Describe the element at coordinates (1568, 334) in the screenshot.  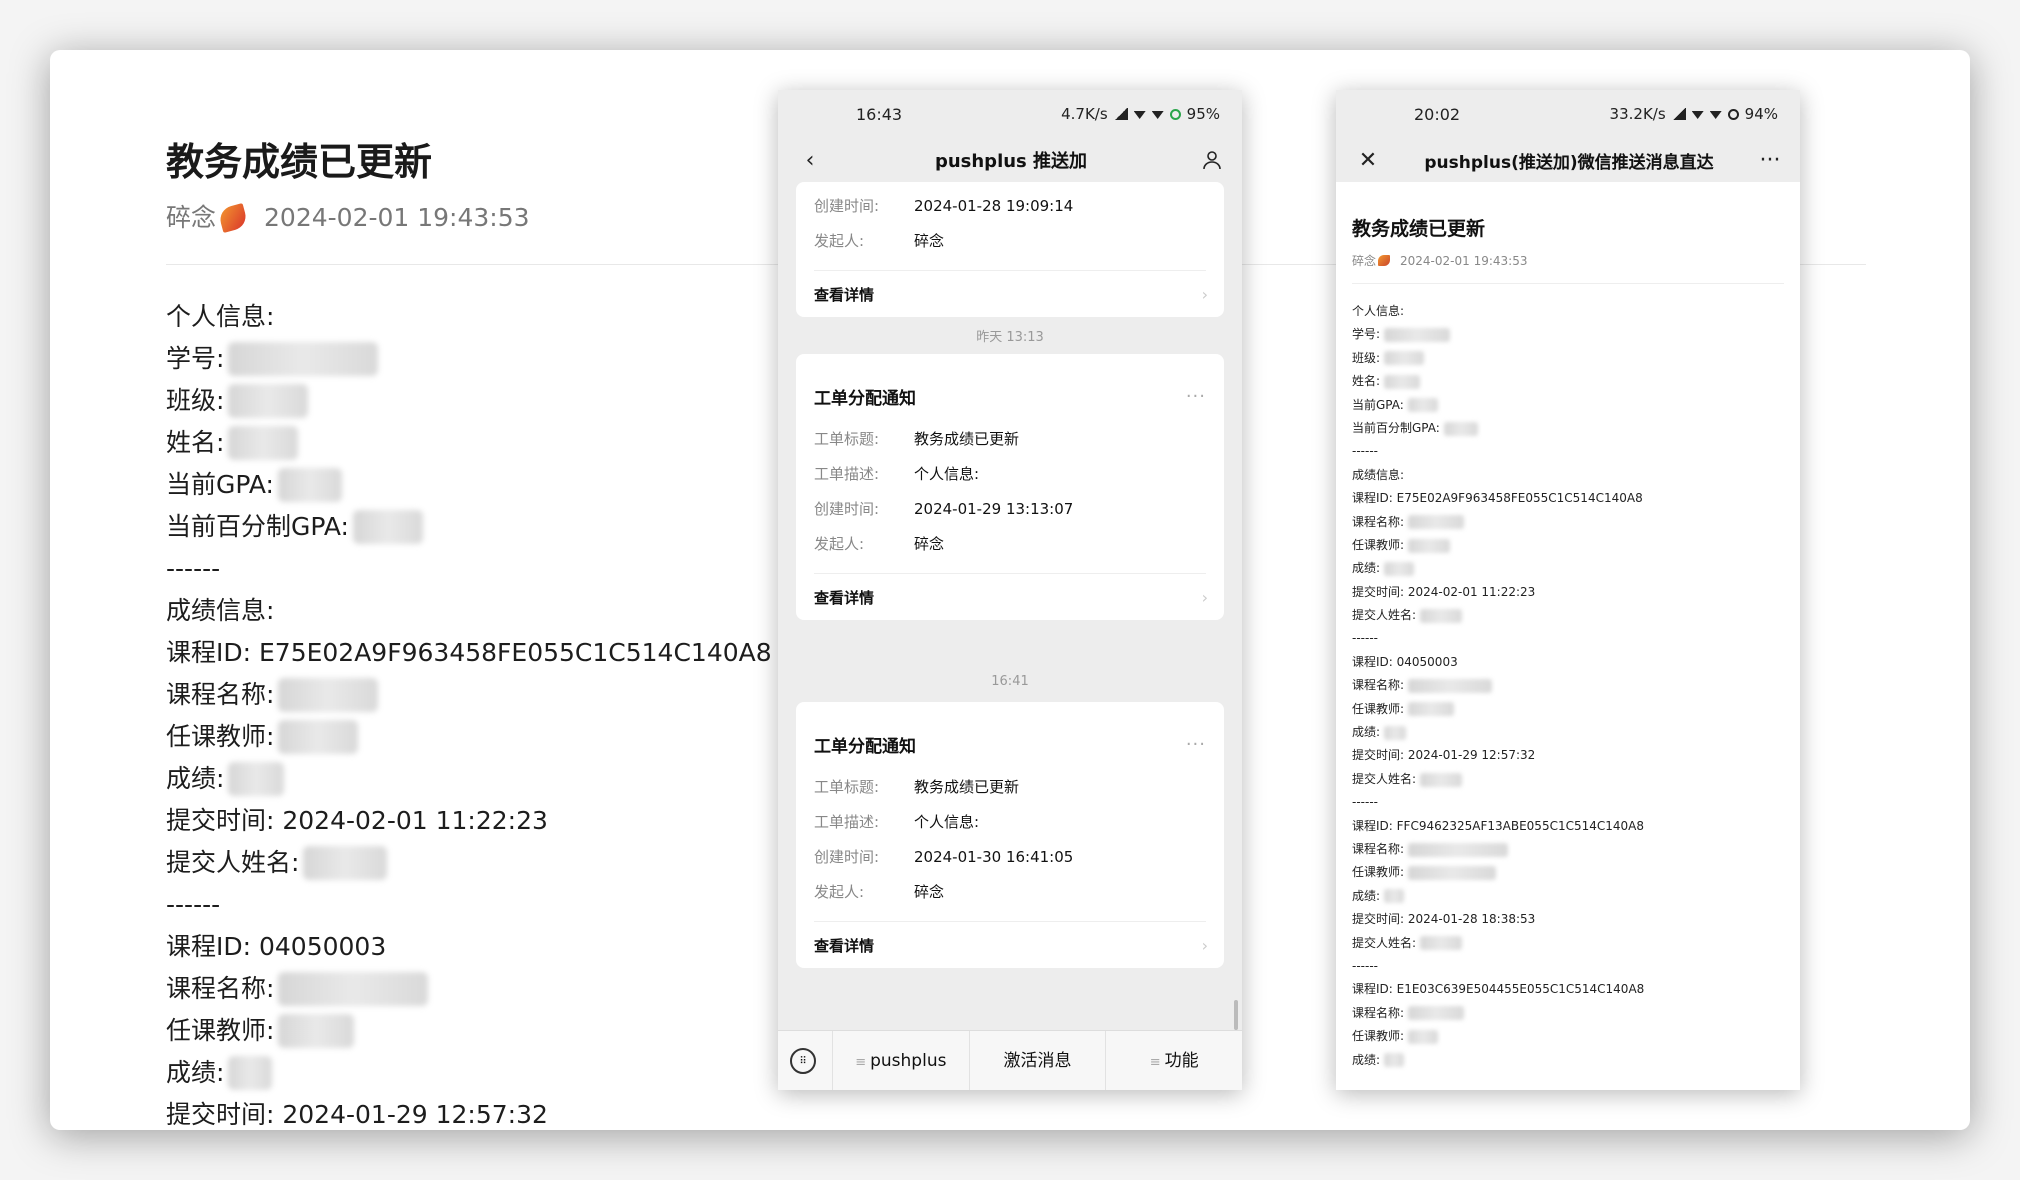
I see `body-line: 学号:` at that location.